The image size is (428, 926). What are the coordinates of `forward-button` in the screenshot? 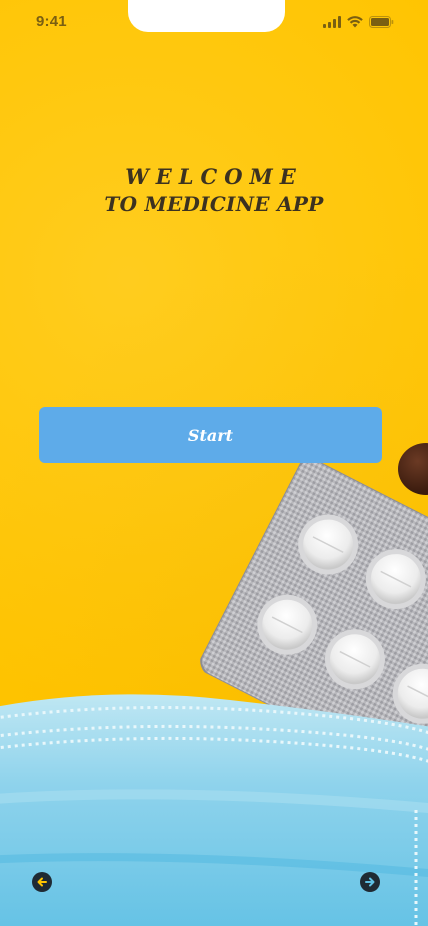 It's located at (370, 882).